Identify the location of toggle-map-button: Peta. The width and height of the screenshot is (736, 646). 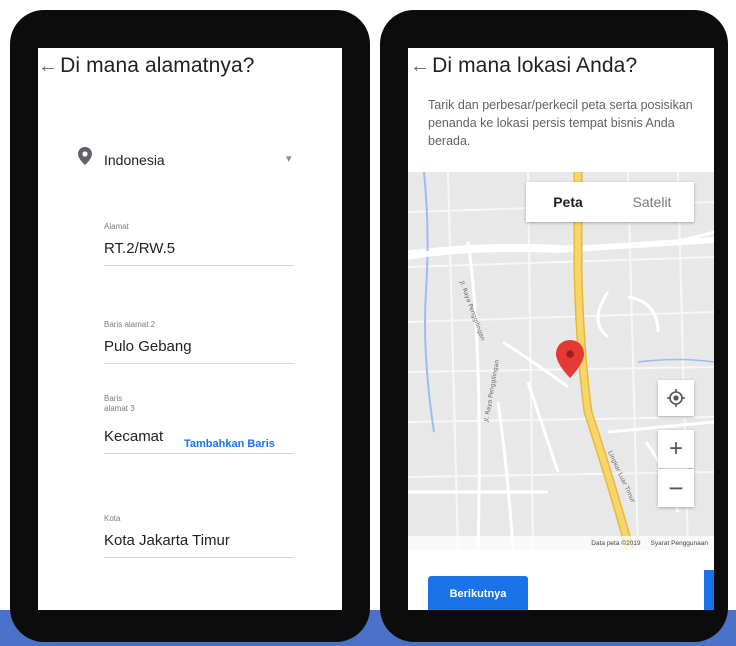
(568, 202).